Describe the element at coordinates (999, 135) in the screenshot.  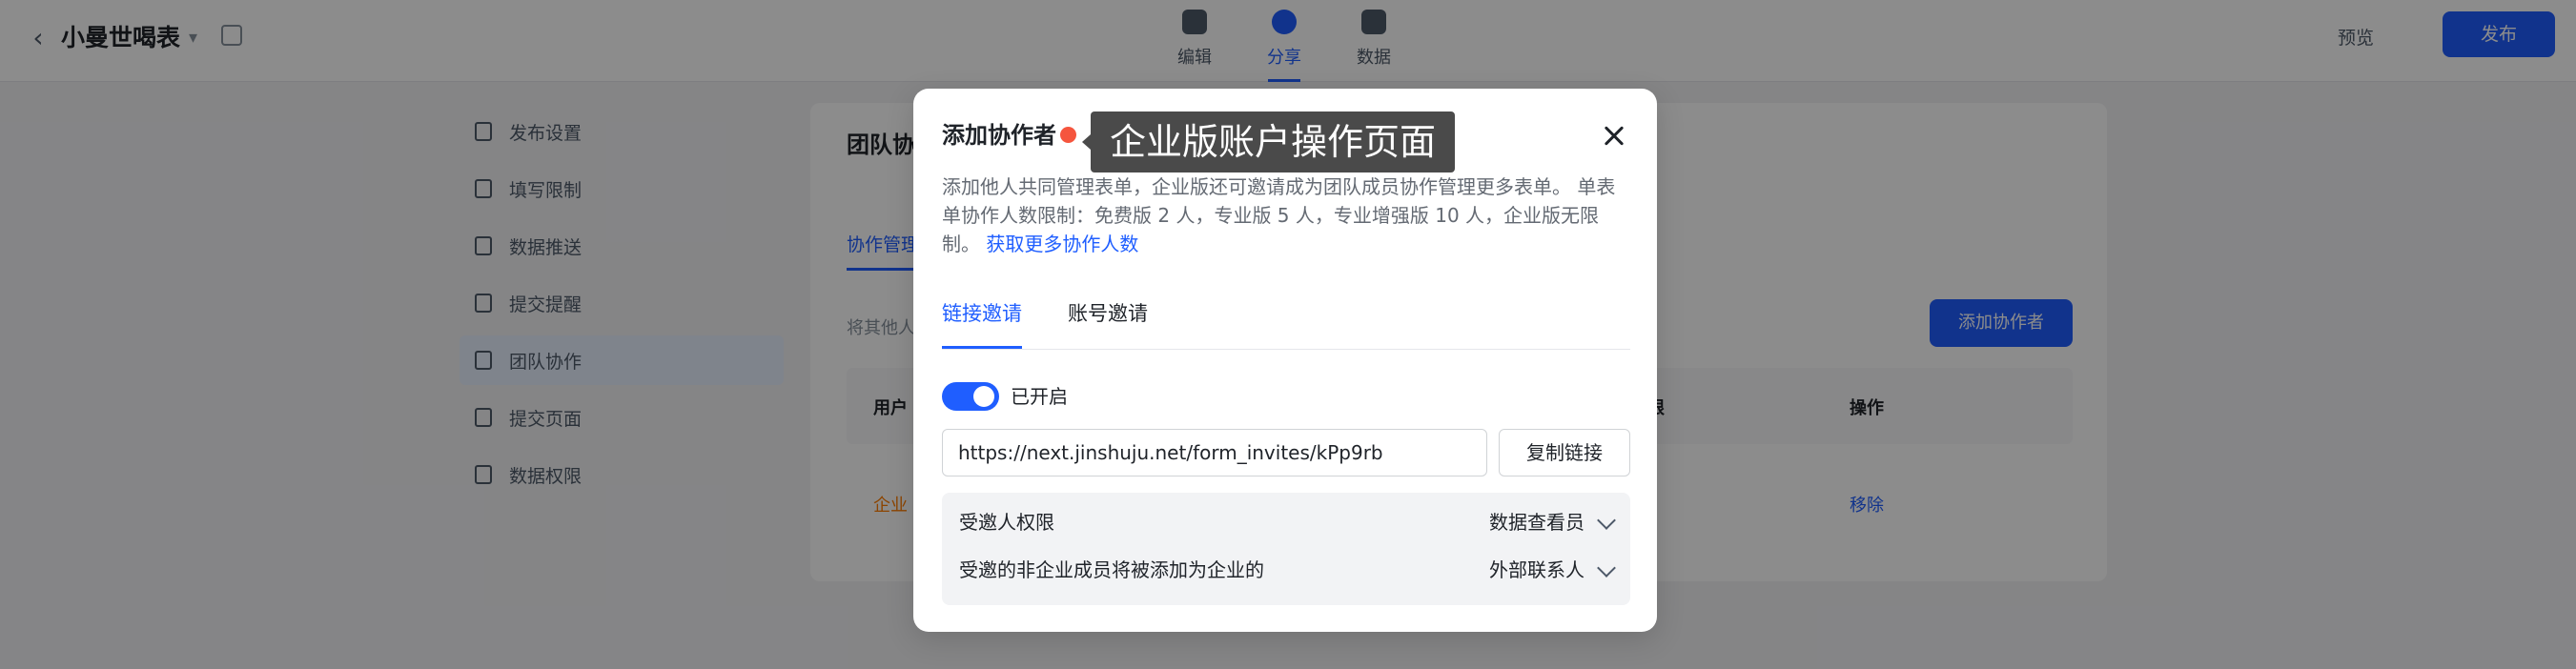
I see `dialog-title: 添加协作者` at that location.